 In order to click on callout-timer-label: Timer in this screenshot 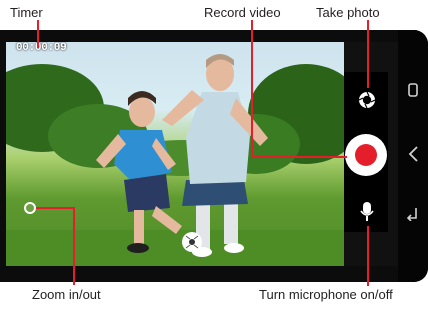, I will do `click(26, 12)`.